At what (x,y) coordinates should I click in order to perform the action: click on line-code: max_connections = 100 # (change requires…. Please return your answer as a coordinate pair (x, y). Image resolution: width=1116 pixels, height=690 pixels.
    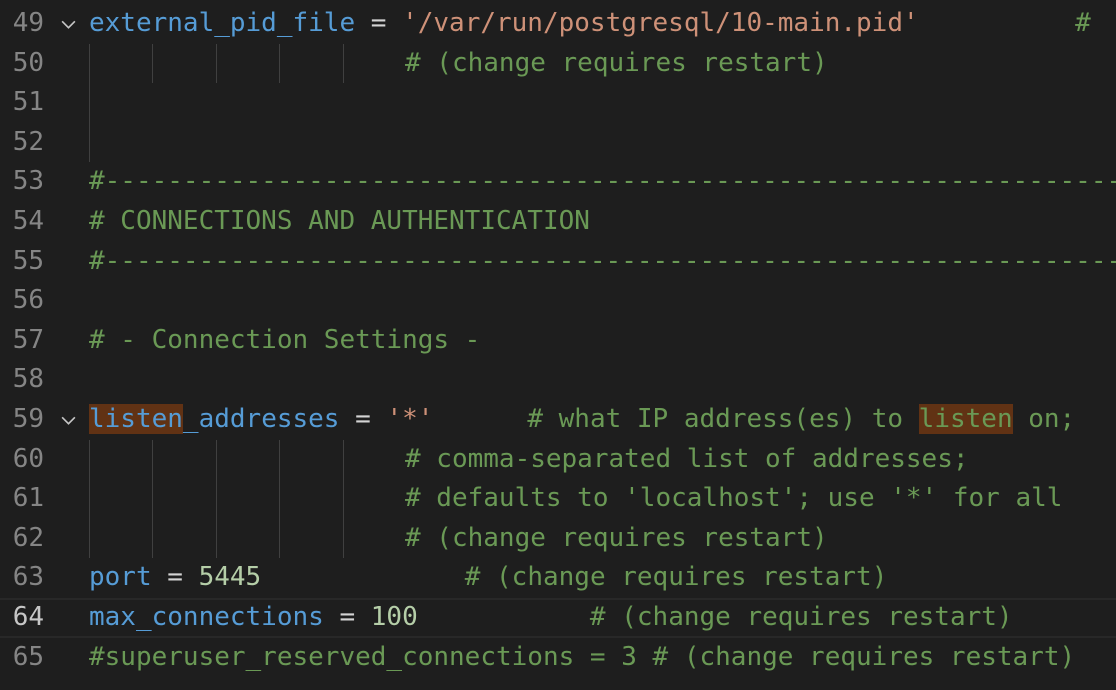
    Looking at the image, I should click on (551, 618).